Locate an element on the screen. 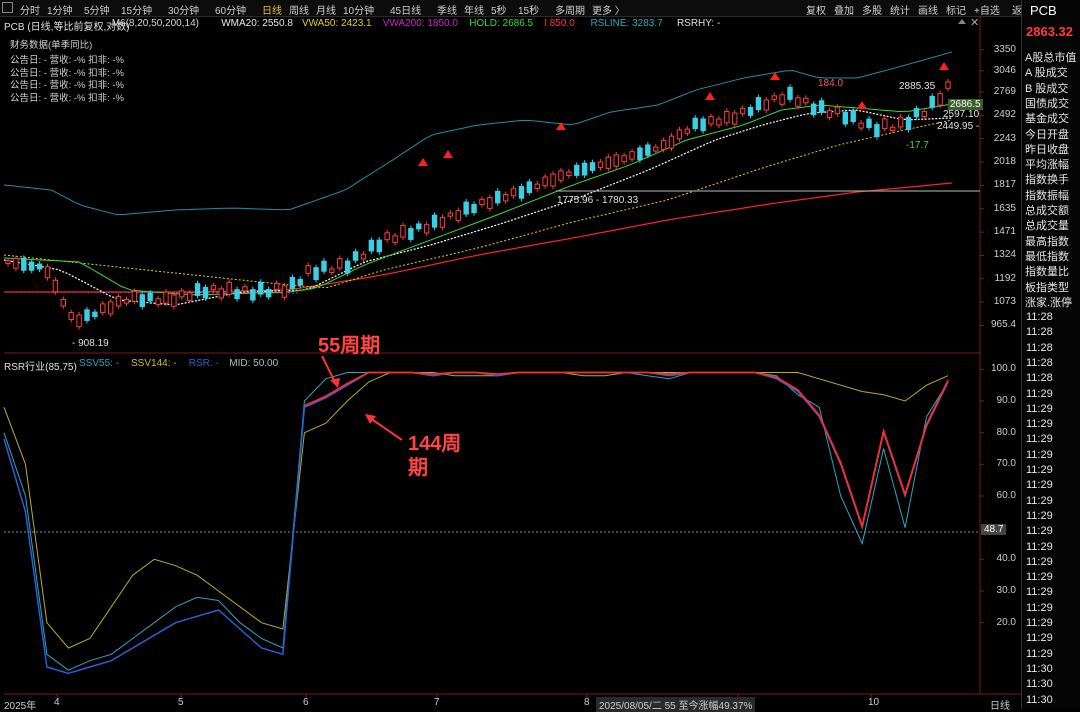  sub-y-tick-label: 30.0 is located at coordinates (1006, 590).